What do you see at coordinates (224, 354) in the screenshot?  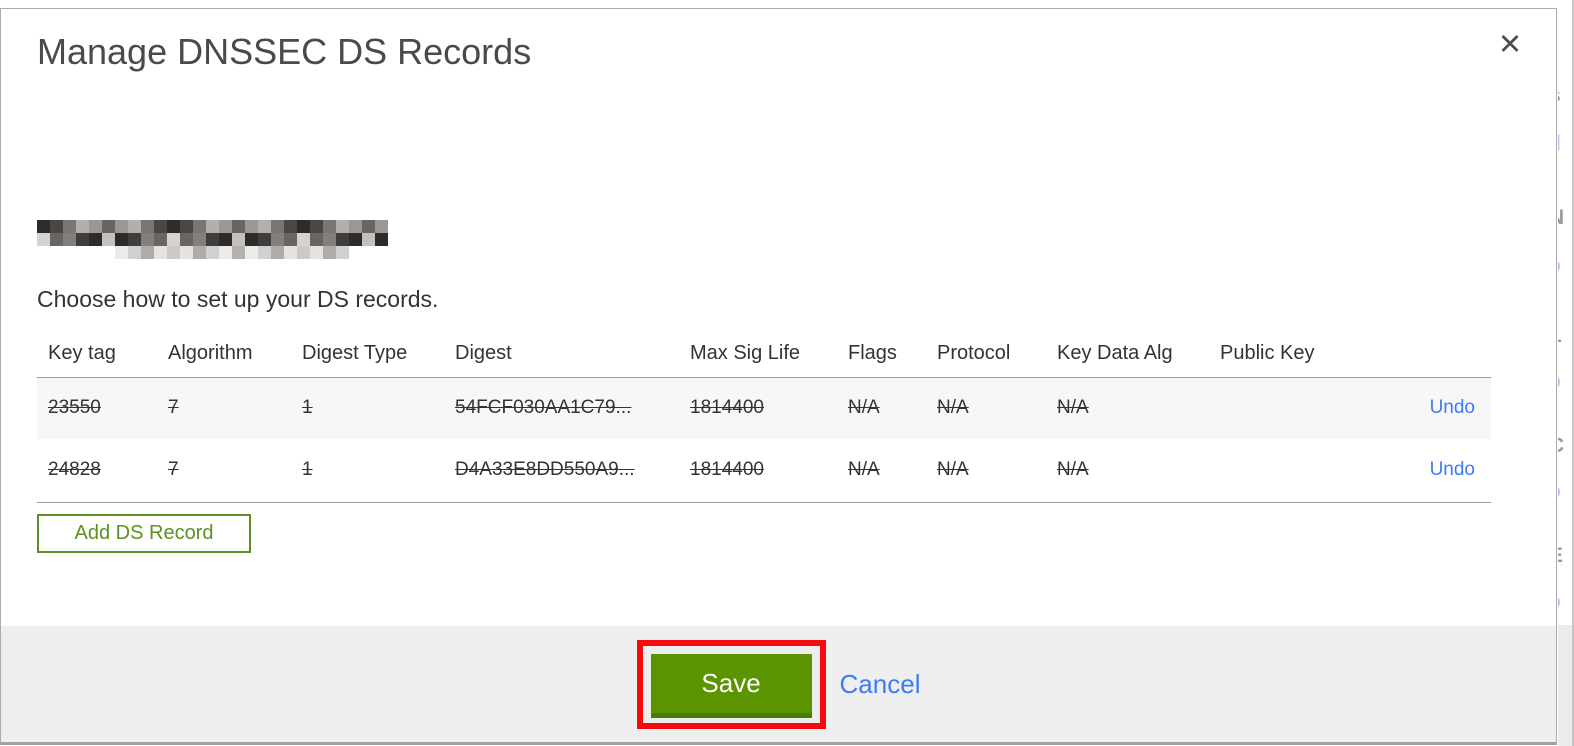 I see `col-header-algorithm: Algorithm` at bounding box center [224, 354].